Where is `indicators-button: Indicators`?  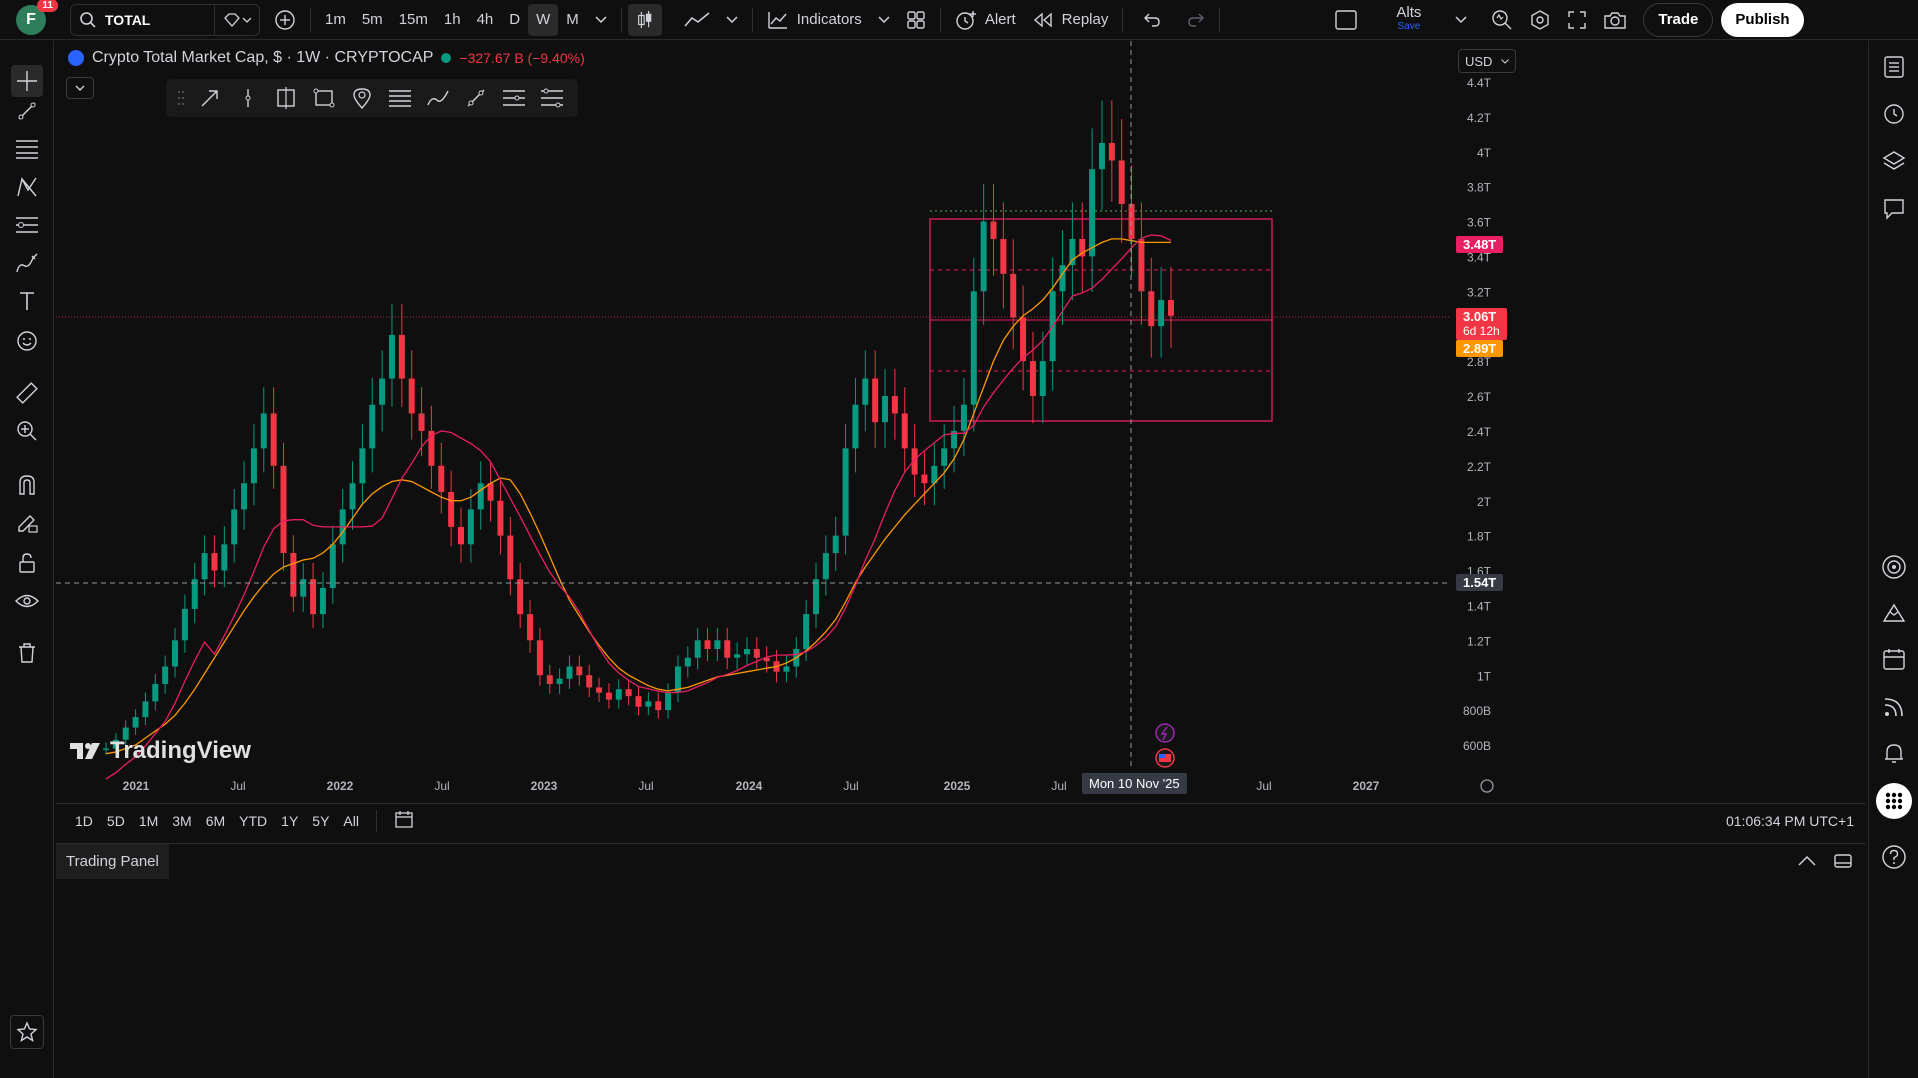 indicators-button: Indicators is located at coordinates (814, 20).